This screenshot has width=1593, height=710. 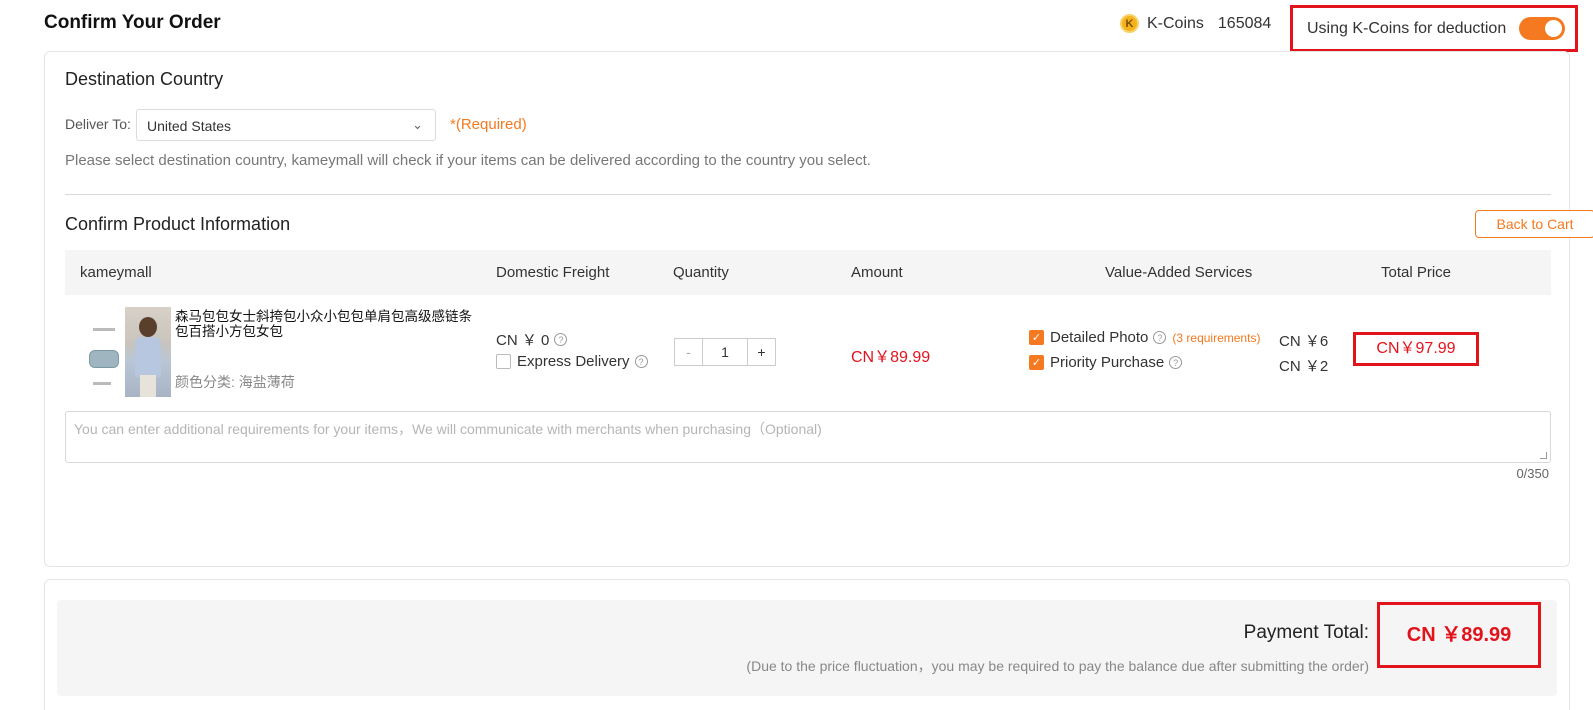 What do you see at coordinates (286, 125) in the screenshot?
I see `country-select: United States ⌄` at bounding box center [286, 125].